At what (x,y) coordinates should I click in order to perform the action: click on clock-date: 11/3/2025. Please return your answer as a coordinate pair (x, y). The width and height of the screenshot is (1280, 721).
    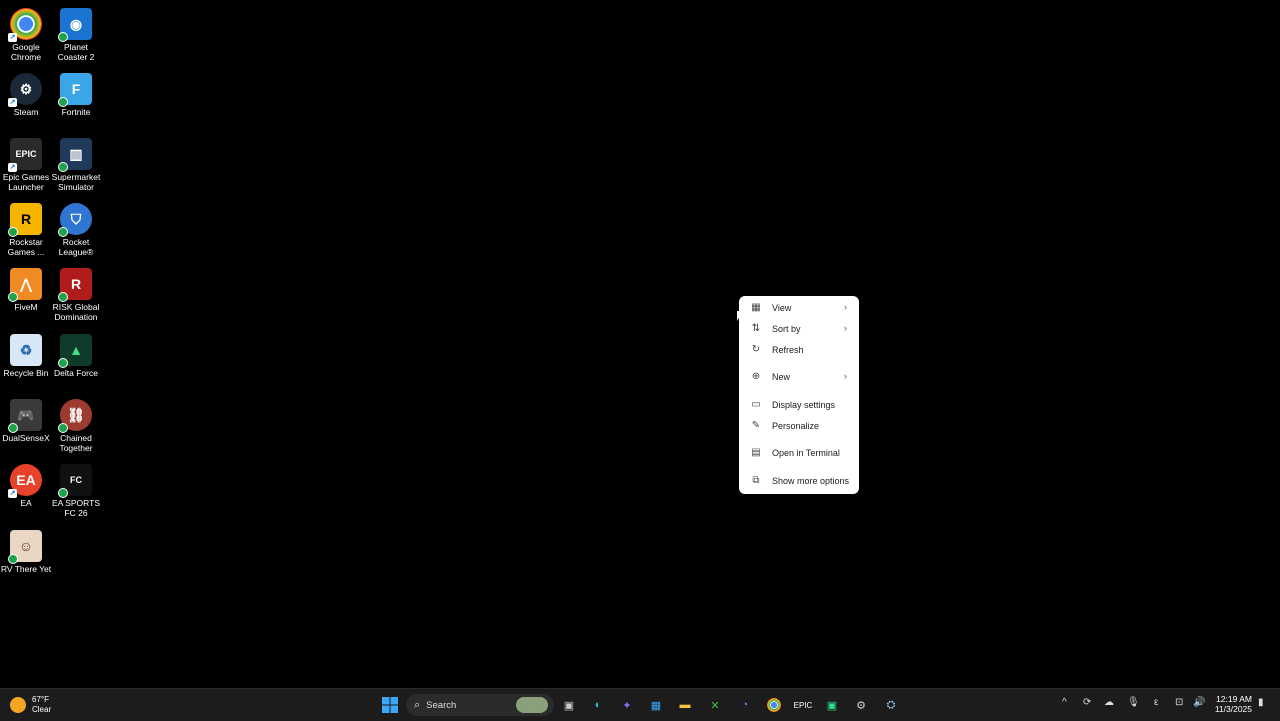
    Looking at the image, I should click on (1233, 709).